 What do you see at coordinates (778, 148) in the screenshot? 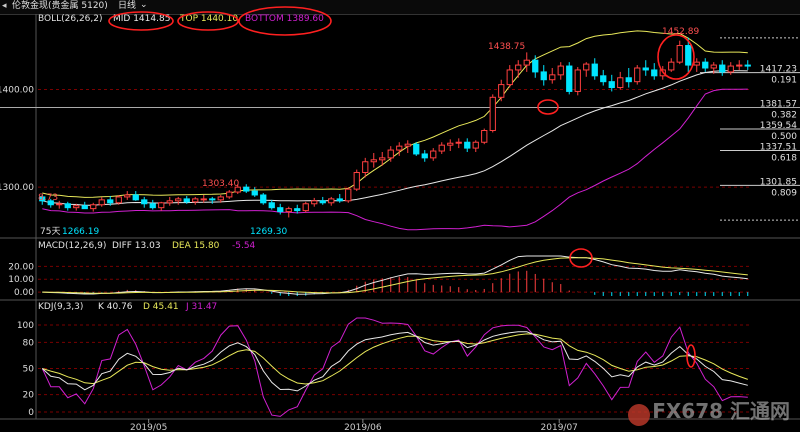
I see `fib-level-price: 1337.51` at bounding box center [778, 148].